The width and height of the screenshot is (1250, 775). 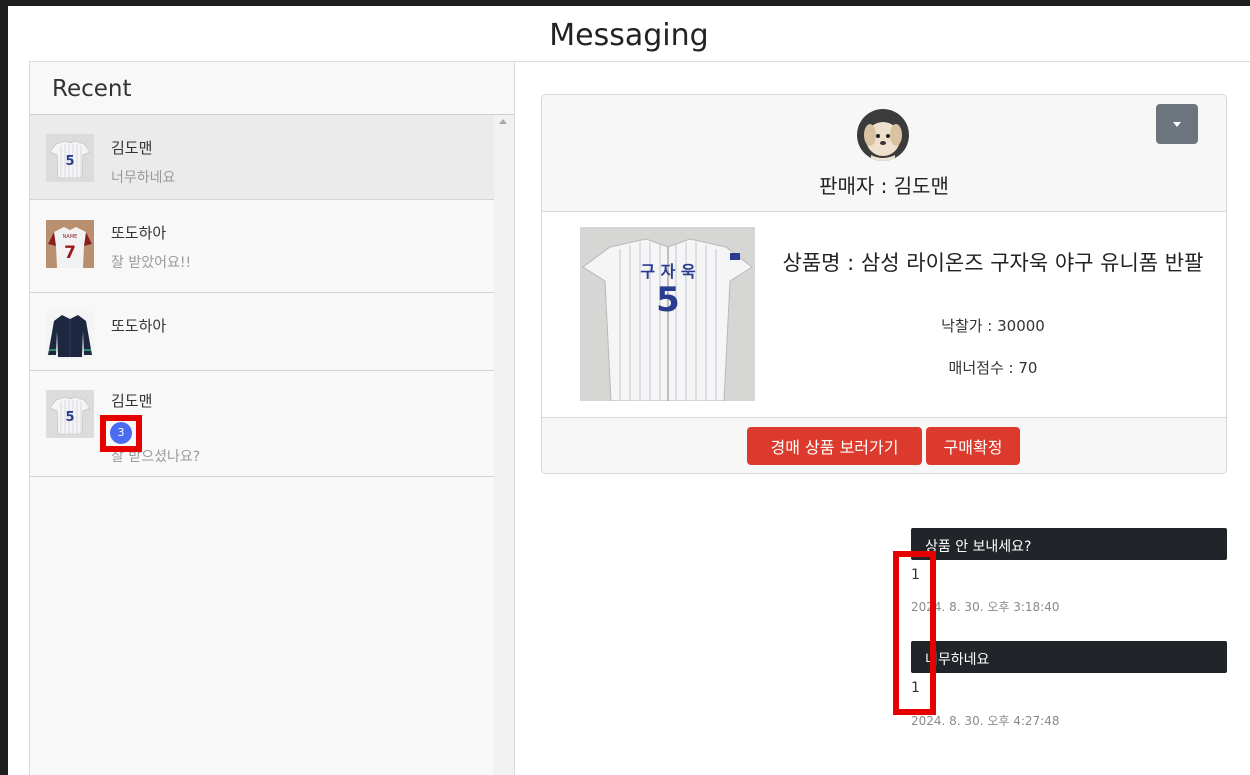 I want to click on jacket-icon, so click(x=70, y=335).